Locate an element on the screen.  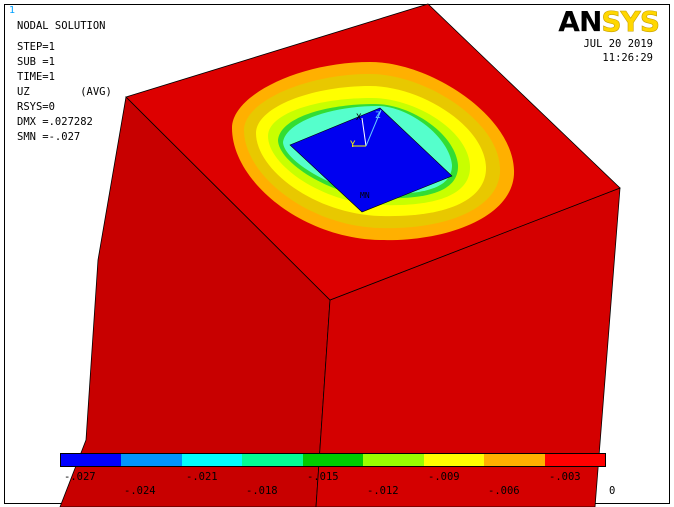
triad-label-y: Y is located at coordinates (353, 145).